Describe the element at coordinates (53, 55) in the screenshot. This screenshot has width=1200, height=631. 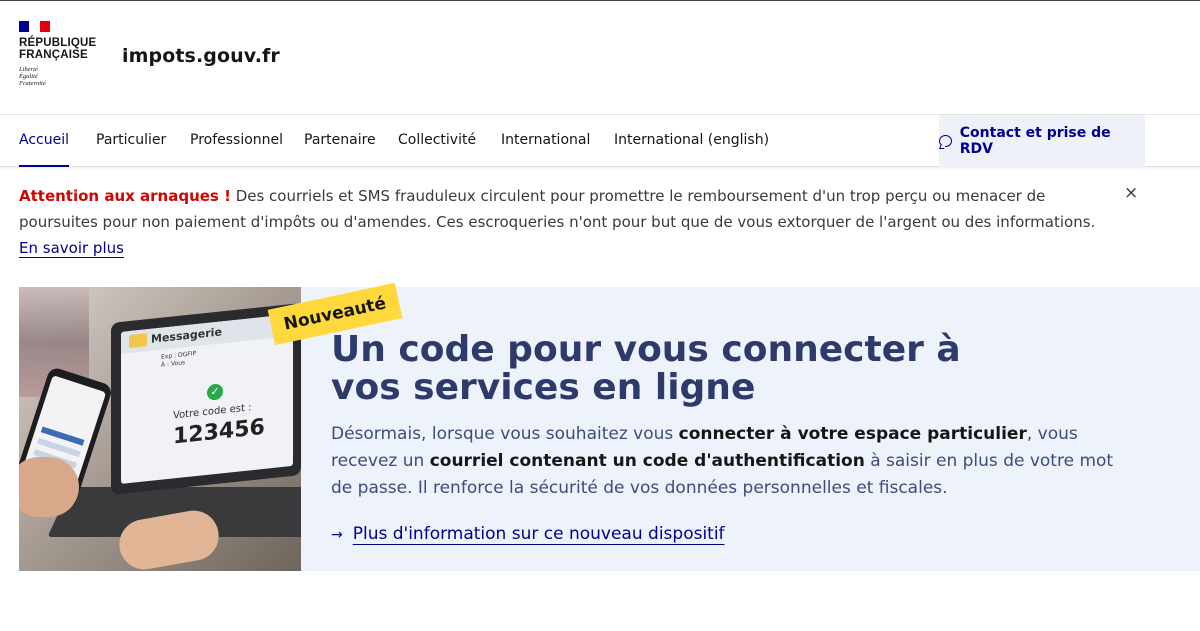
I see `logo-line-2: FRANÇAISE` at that location.